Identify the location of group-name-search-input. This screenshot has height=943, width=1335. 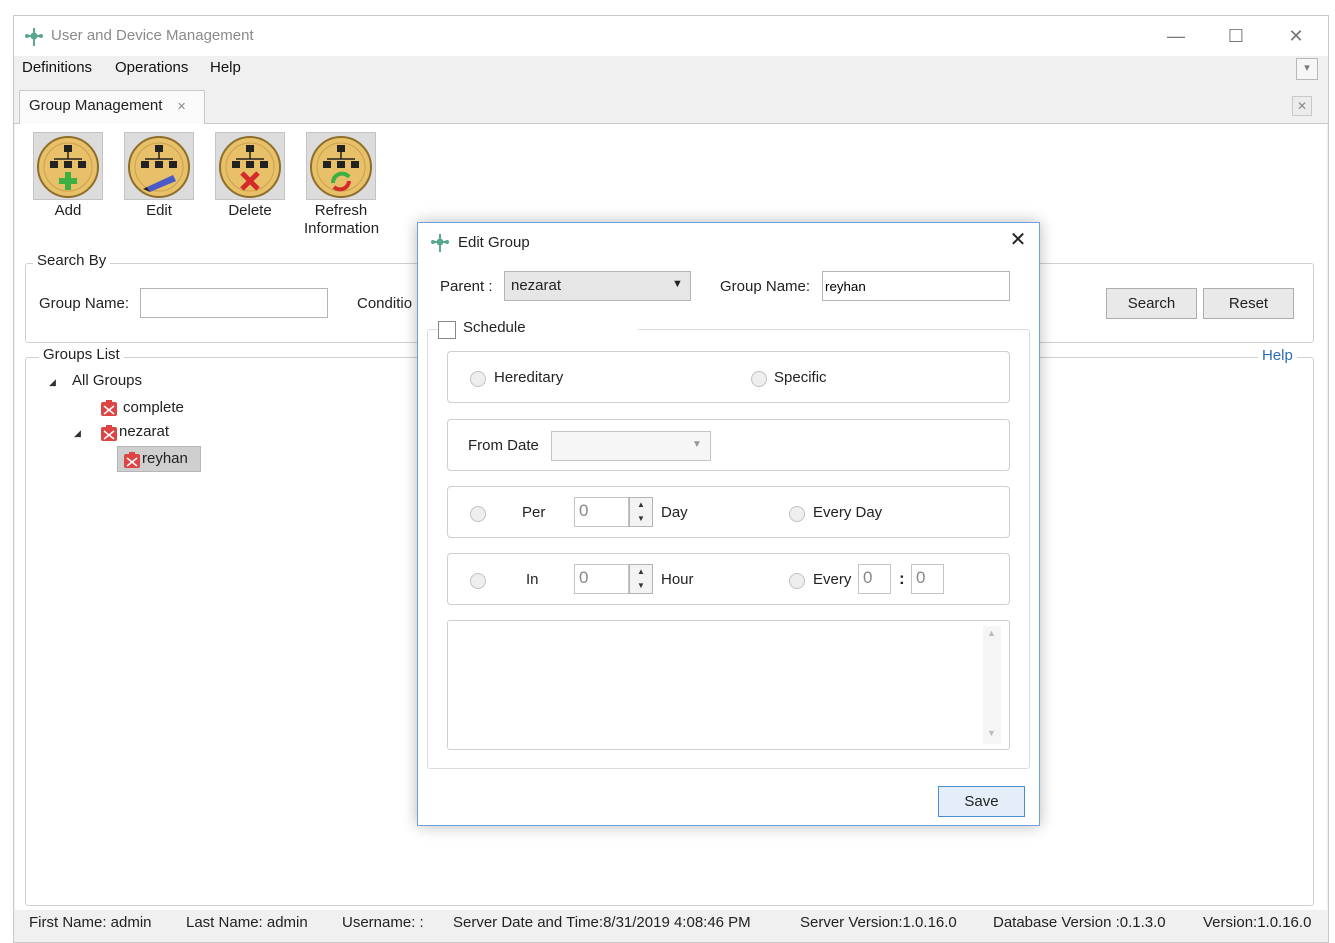
(234, 303).